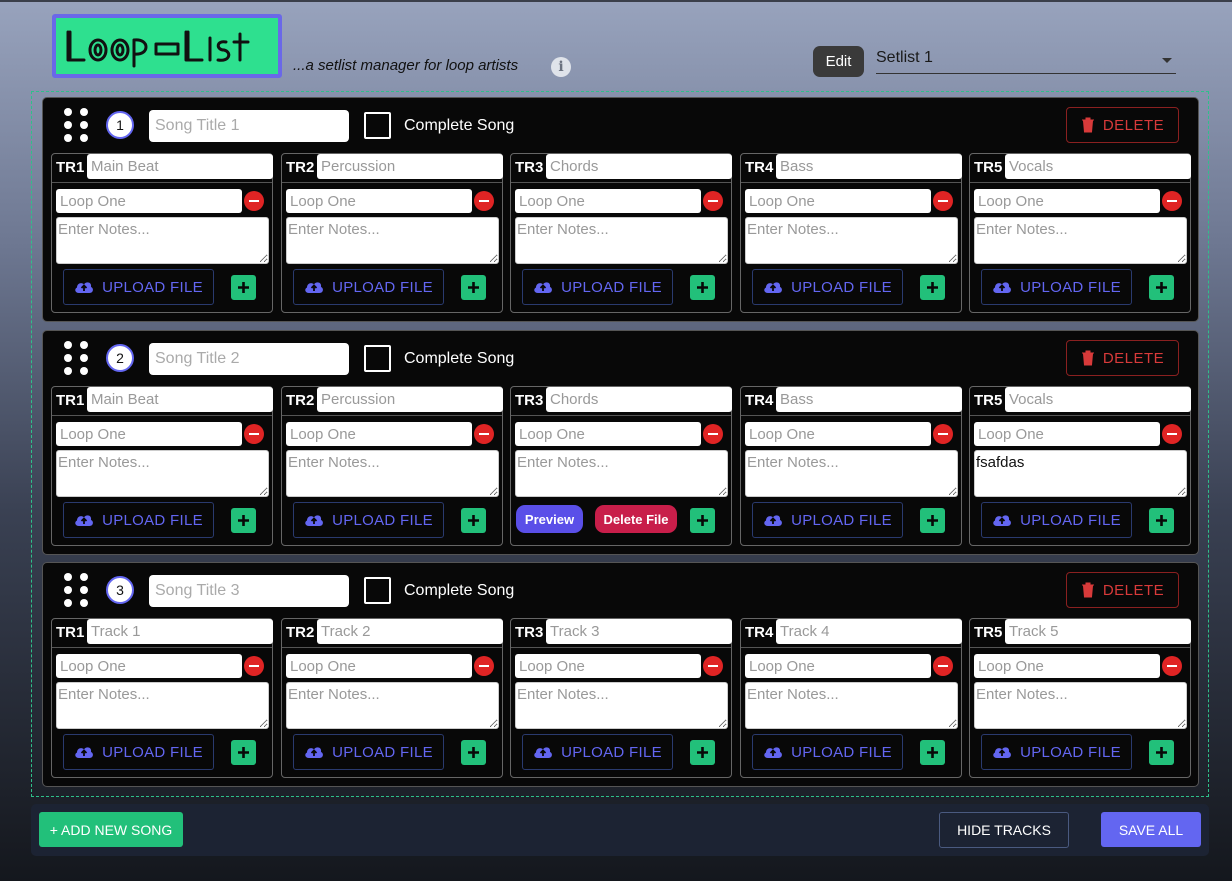 This screenshot has width=1232, height=881. Describe the element at coordinates (838, 61) in the screenshot. I see `edit-button: Edit` at that location.